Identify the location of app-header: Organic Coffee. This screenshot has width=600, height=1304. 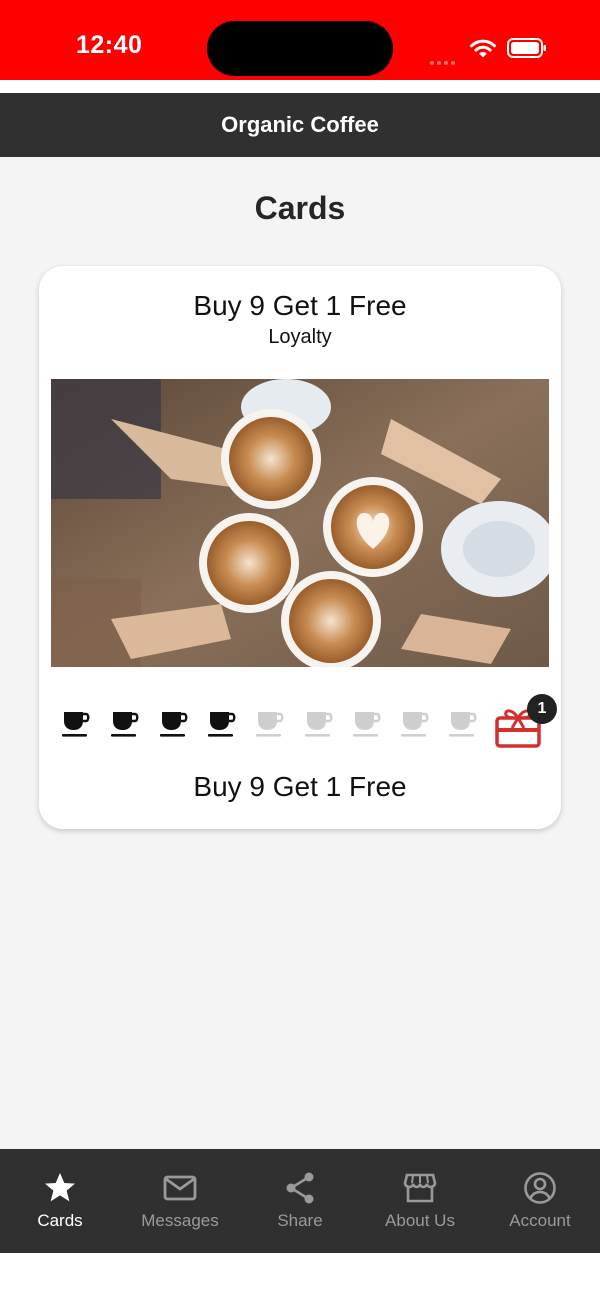
(300, 125).